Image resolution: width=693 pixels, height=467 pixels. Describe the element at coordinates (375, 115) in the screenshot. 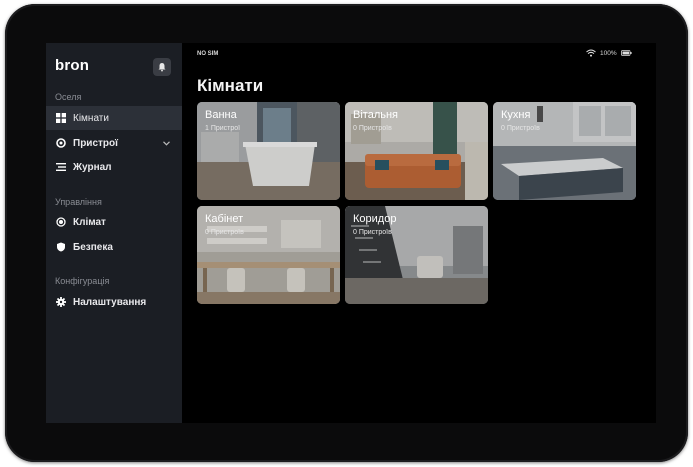

I see `room-name: Вітальня` at that location.